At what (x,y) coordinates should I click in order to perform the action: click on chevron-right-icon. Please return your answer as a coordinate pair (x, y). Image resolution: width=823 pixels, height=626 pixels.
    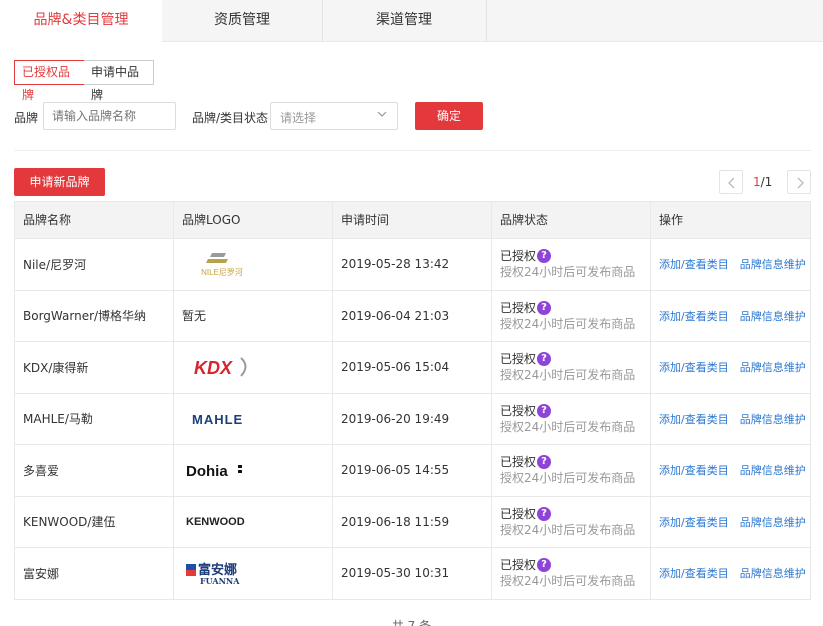
    Looking at the image, I should click on (800, 183).